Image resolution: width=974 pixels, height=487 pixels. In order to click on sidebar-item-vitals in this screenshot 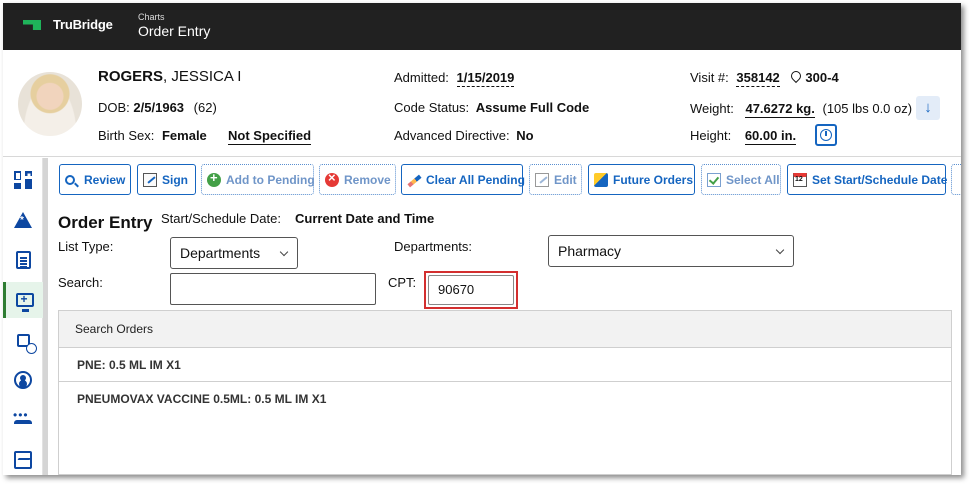, I will do `click(23, 458)`.